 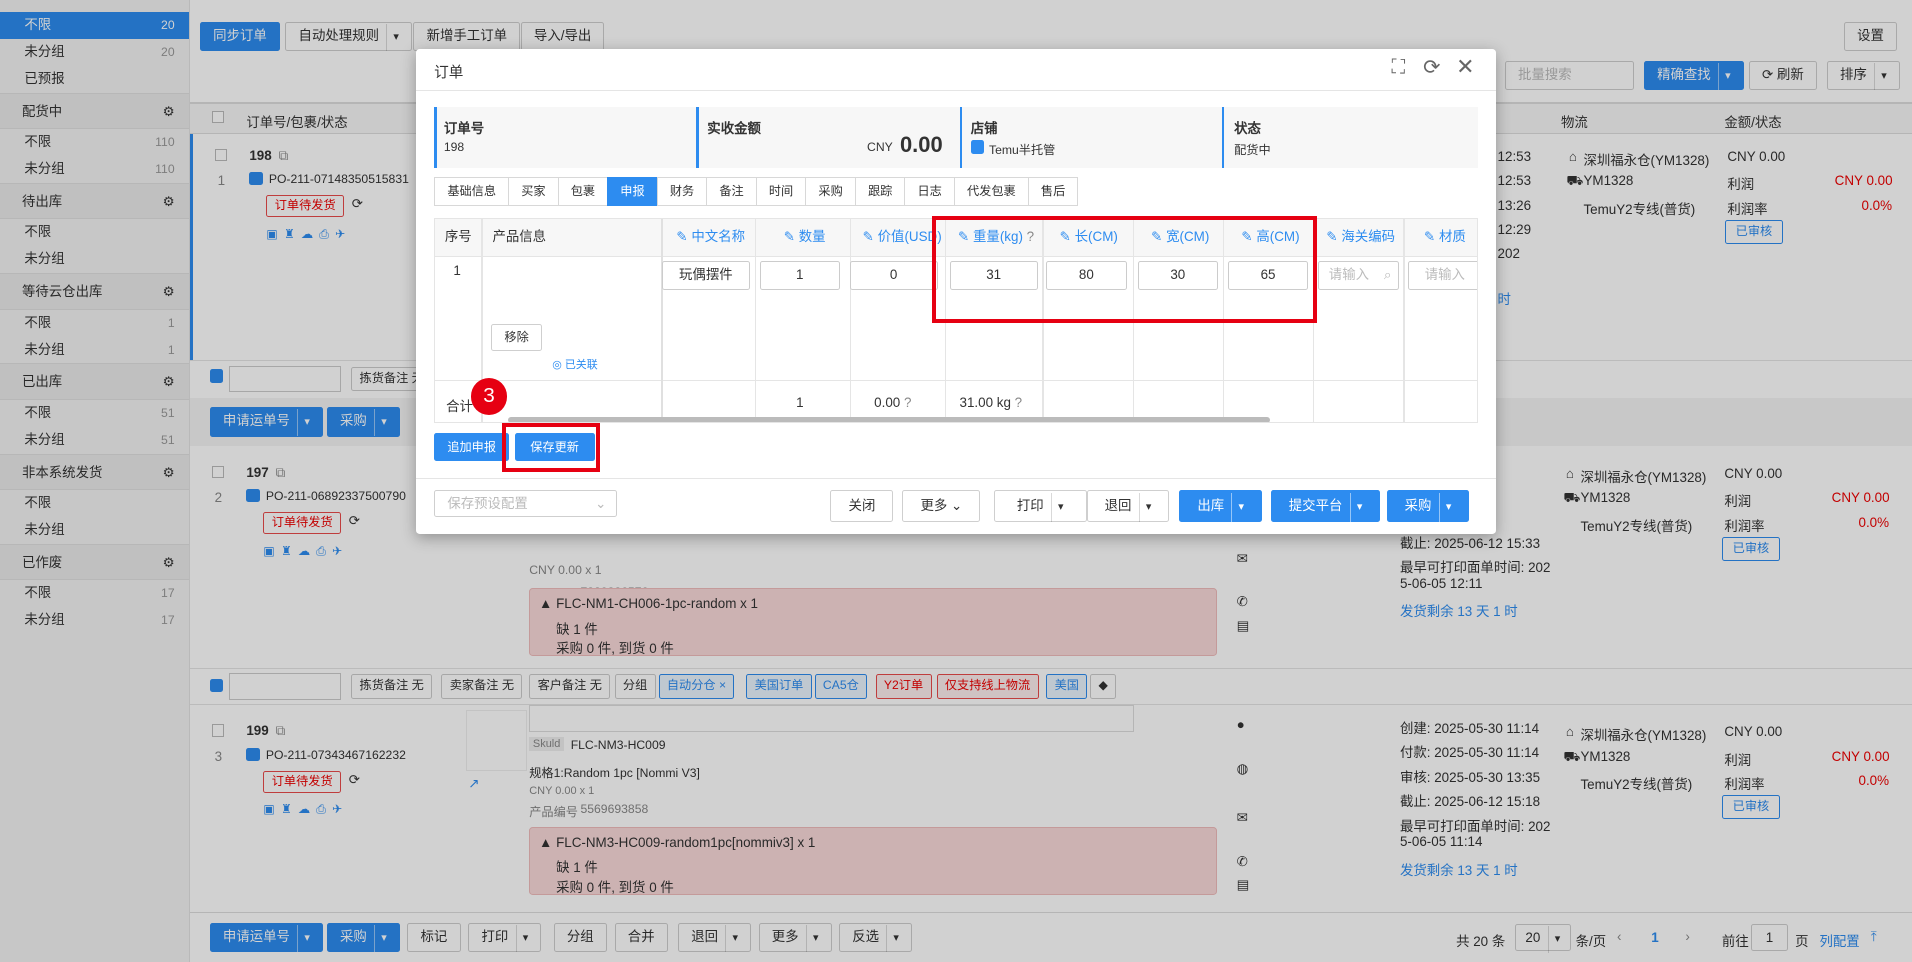 What do you see at coordinates (1022, 150) in the screenshot?
I see `shop-value: Temu半托管` at bounding box center [1022, 150].